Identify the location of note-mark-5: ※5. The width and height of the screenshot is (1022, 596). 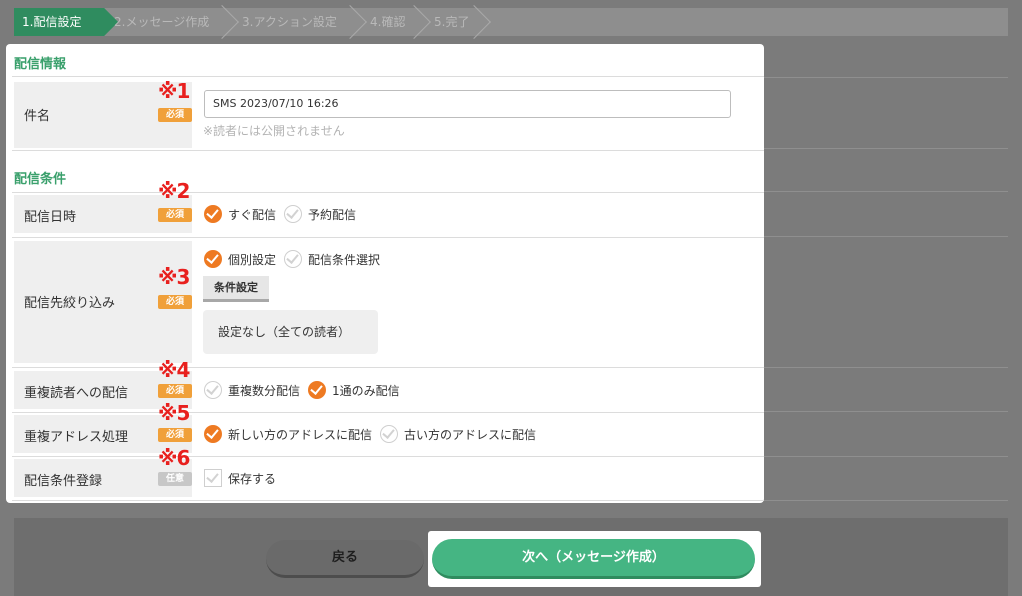
(174, 413).